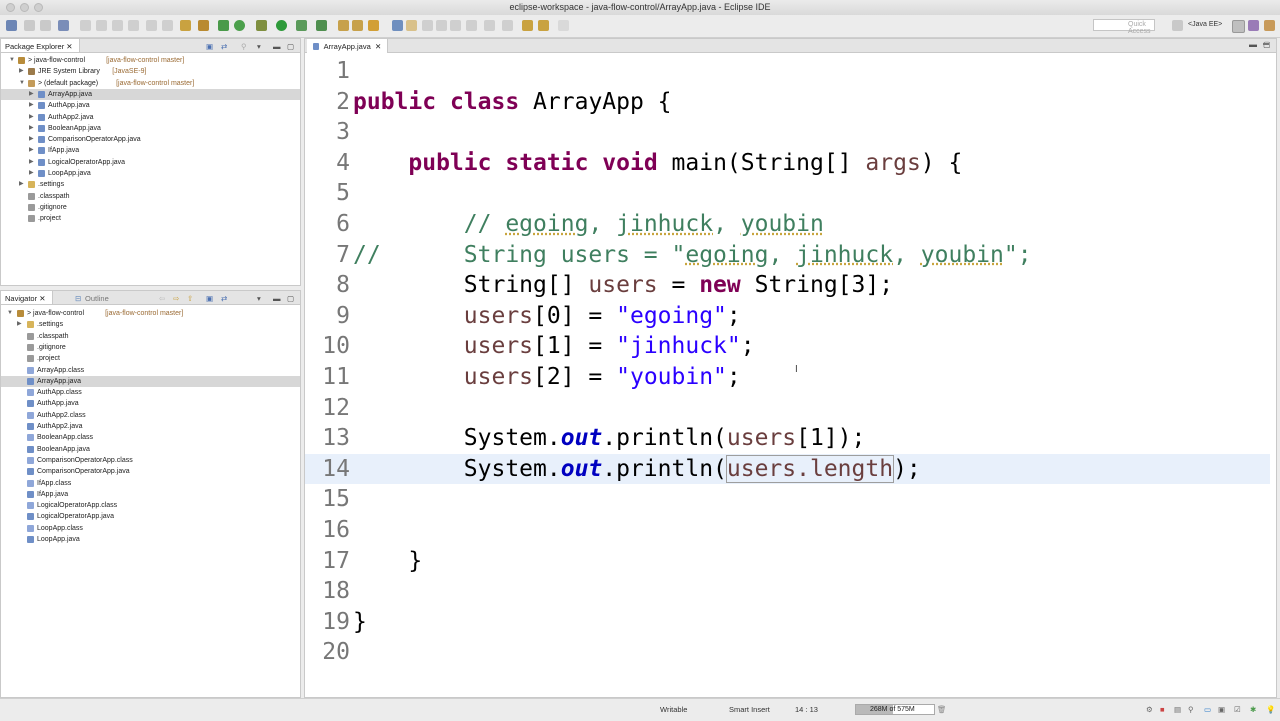 This screenshot has width=1280, height=721. What do you see at coordinates (150, 471) in the screenshot?
I see `navigator-item: ComparisonOperatorApp.java` at bounding box center [150, 471].